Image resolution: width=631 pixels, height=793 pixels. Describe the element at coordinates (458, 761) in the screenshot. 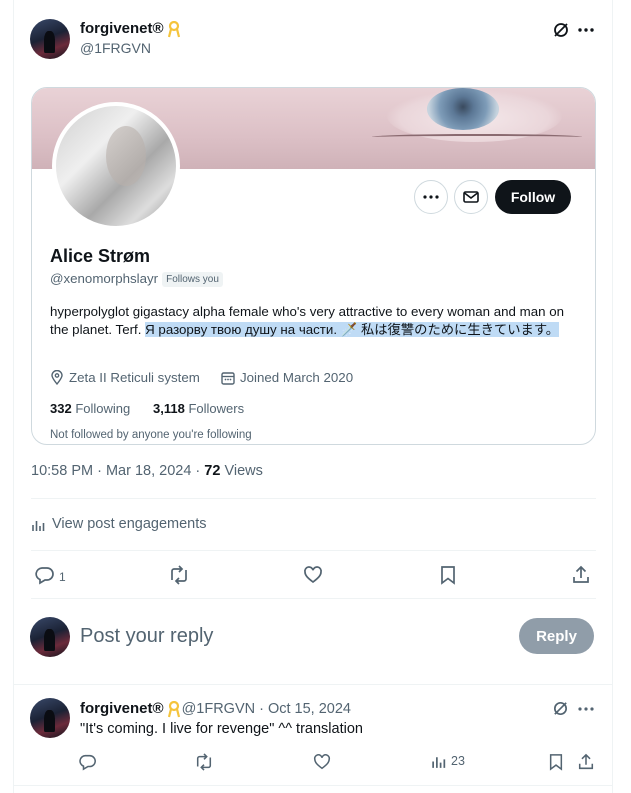

I see `reply-views-count: 23` at that location.